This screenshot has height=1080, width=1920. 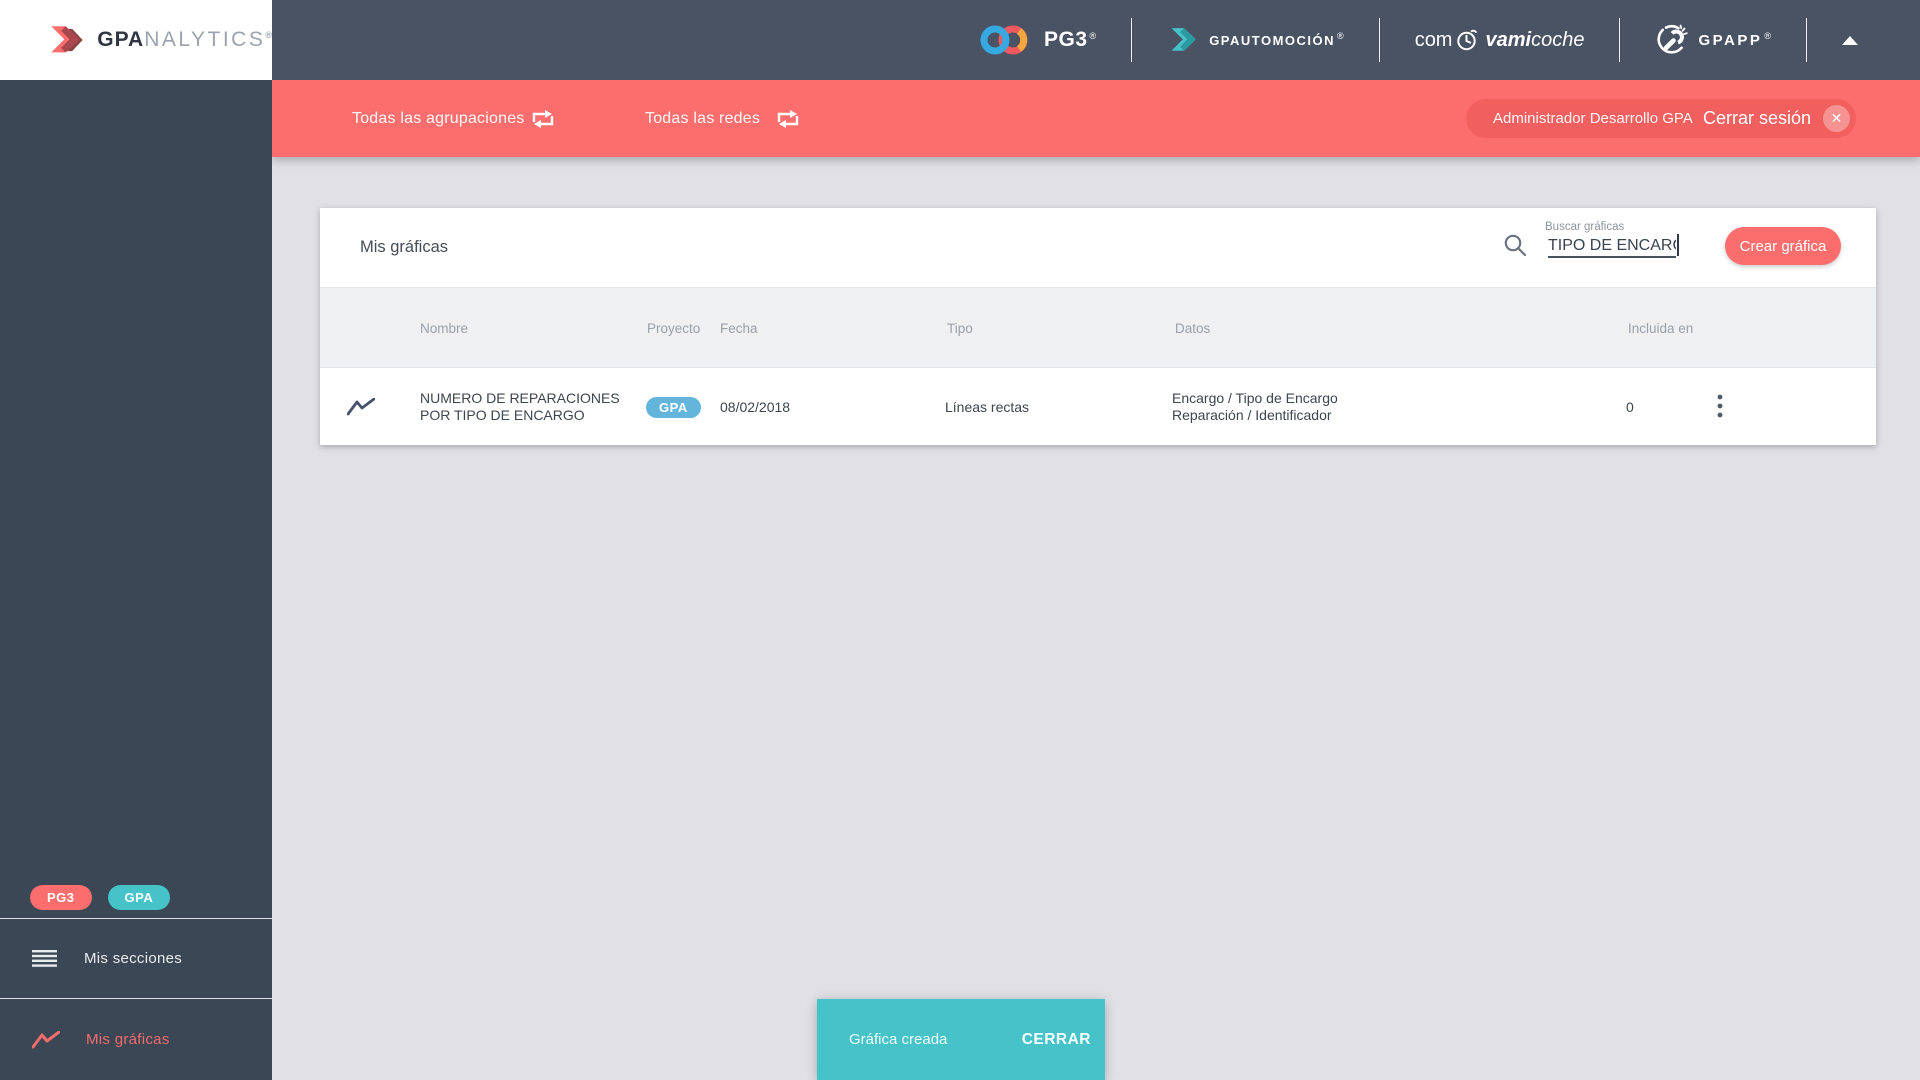 I want to click on page-title: Mis gráficas, so click(x=404, y=247).